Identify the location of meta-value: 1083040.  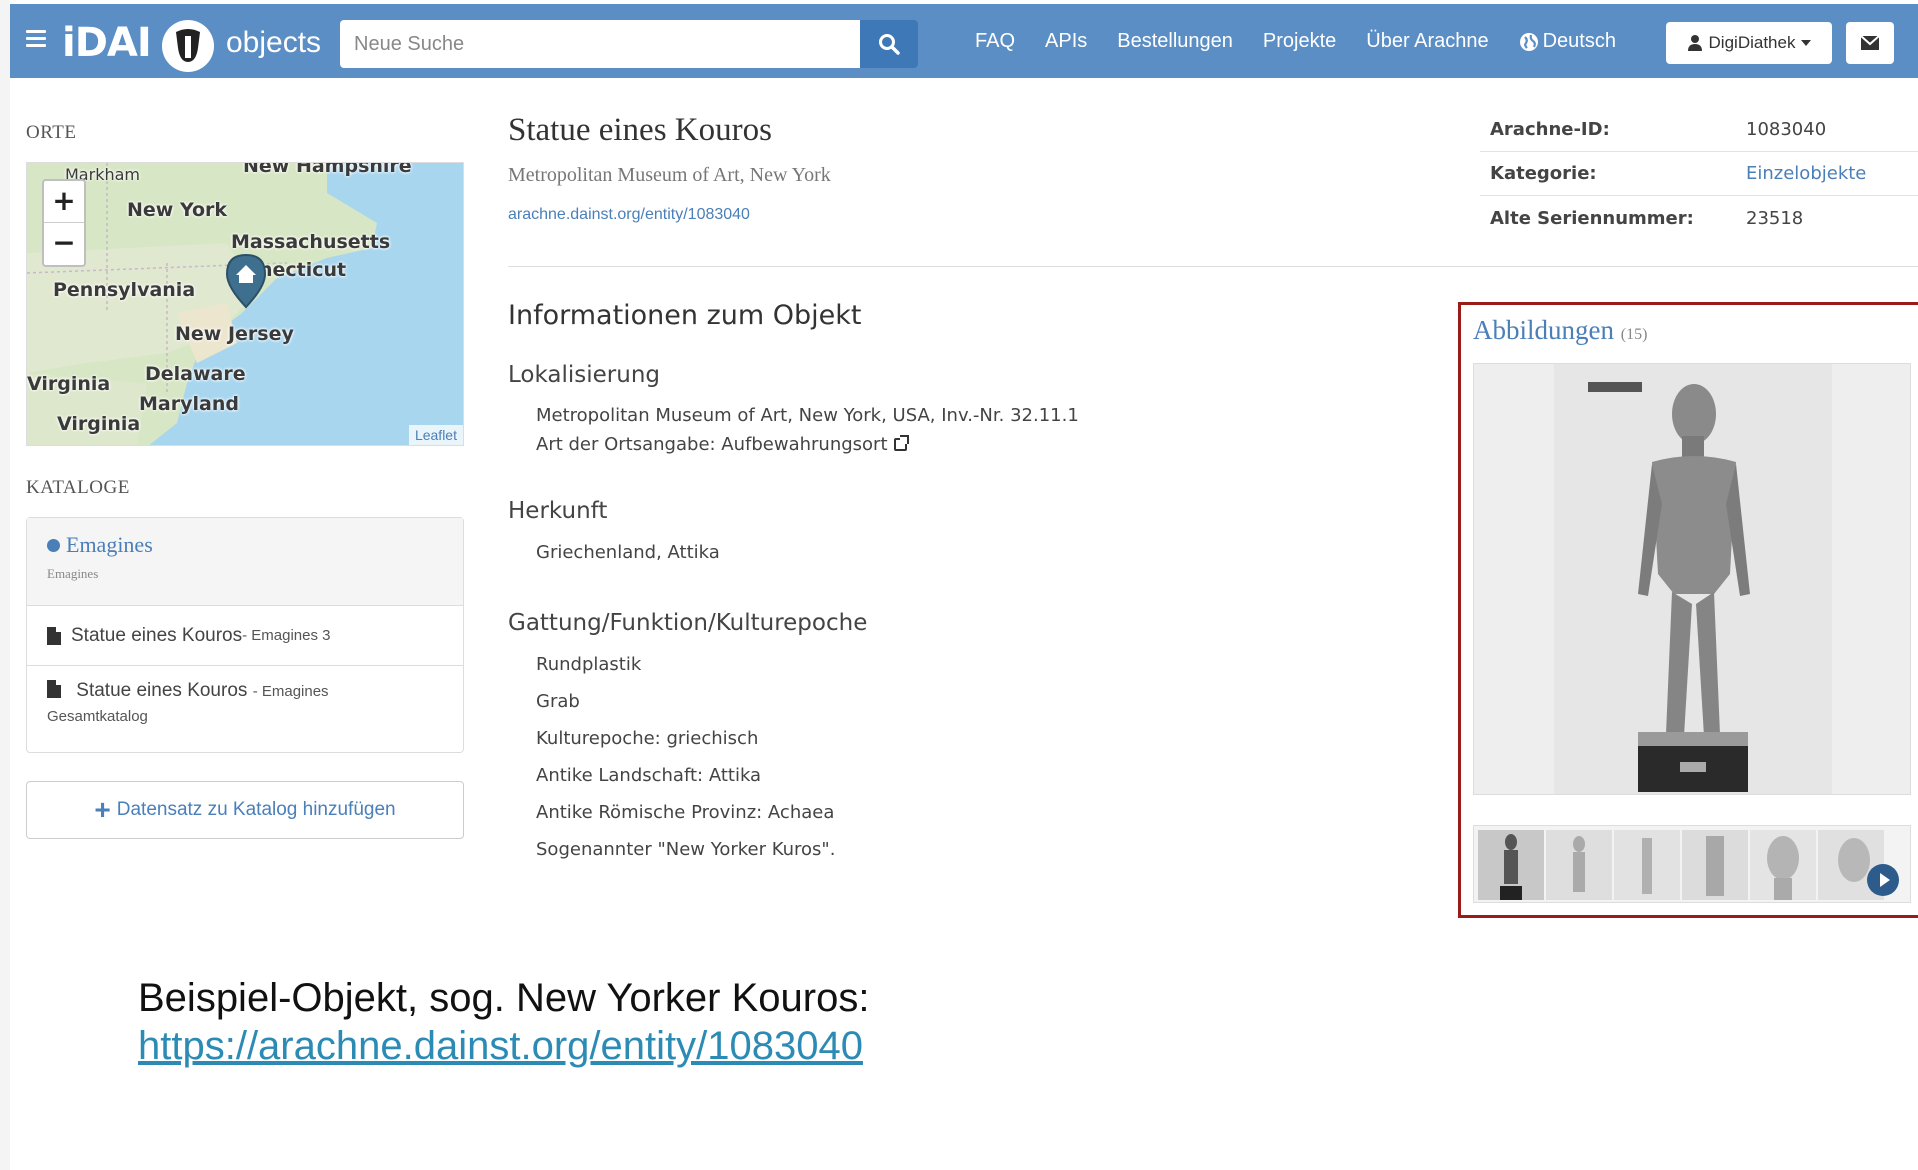
(1786, 129).